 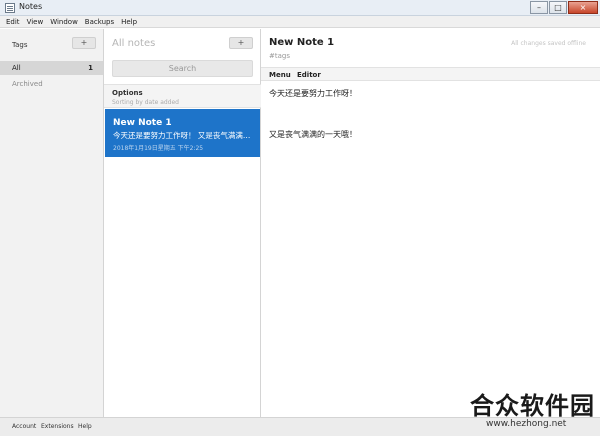 I want to click on tab-editor: Editor, so click(x=309, y=75).